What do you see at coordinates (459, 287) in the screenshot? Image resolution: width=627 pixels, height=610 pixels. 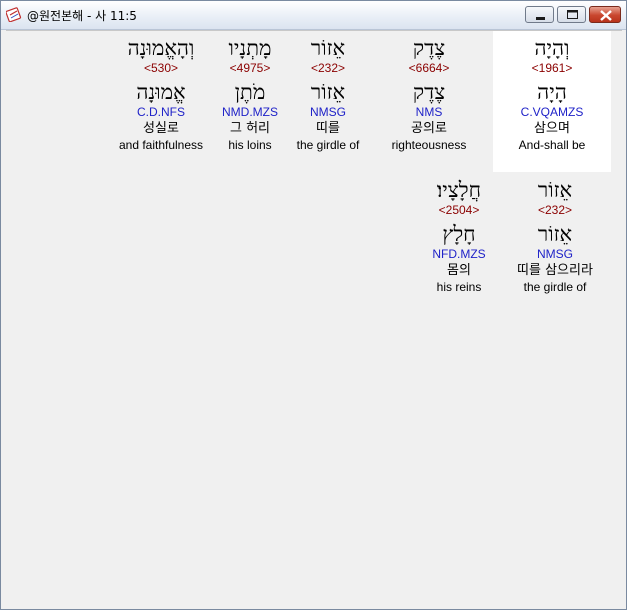 I see `english-gloss: his reins` at bounding box center [459, 287].